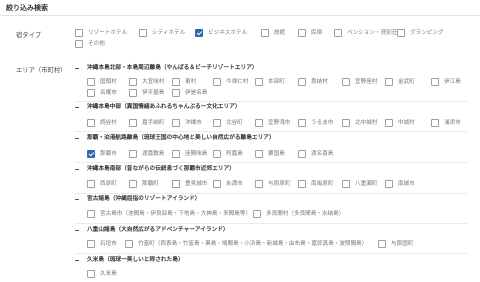 The height and width of the screenshot is (282, 480). I want to click on area-option-6-1-checkbox, so click(91, 244).